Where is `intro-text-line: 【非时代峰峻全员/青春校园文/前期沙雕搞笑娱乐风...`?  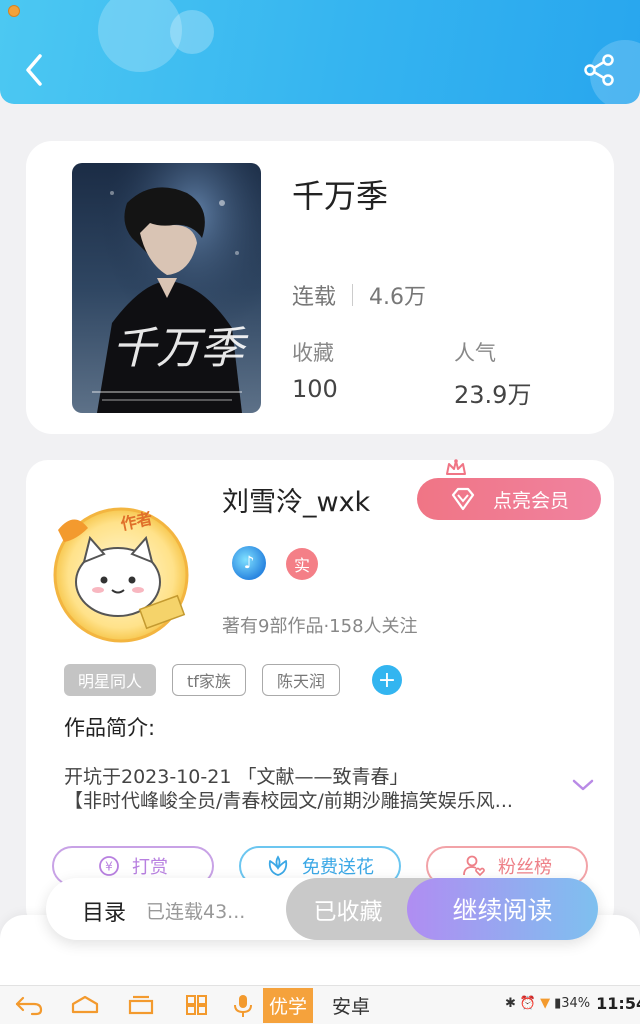 intro-text-line: 【非时代峰峻全员/青春校园文/前期沙雕搞笑娱乐风... is located at coordinates (288, 801).